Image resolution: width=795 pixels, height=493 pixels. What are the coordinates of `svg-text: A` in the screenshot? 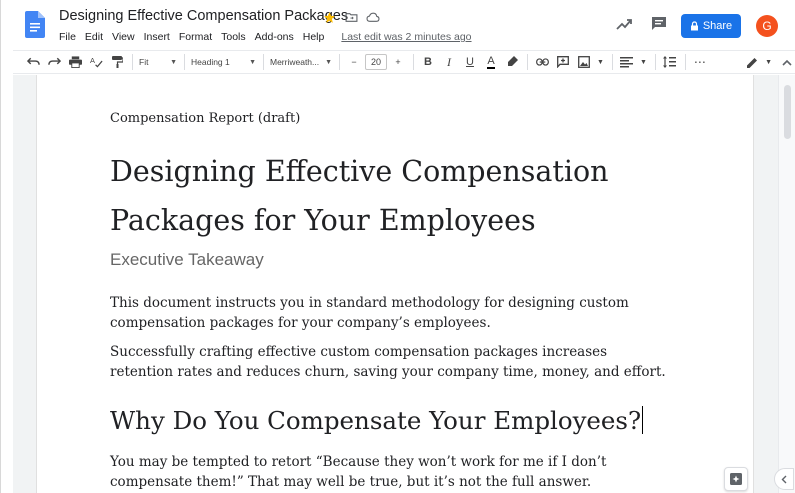 It's located at (92, 60).